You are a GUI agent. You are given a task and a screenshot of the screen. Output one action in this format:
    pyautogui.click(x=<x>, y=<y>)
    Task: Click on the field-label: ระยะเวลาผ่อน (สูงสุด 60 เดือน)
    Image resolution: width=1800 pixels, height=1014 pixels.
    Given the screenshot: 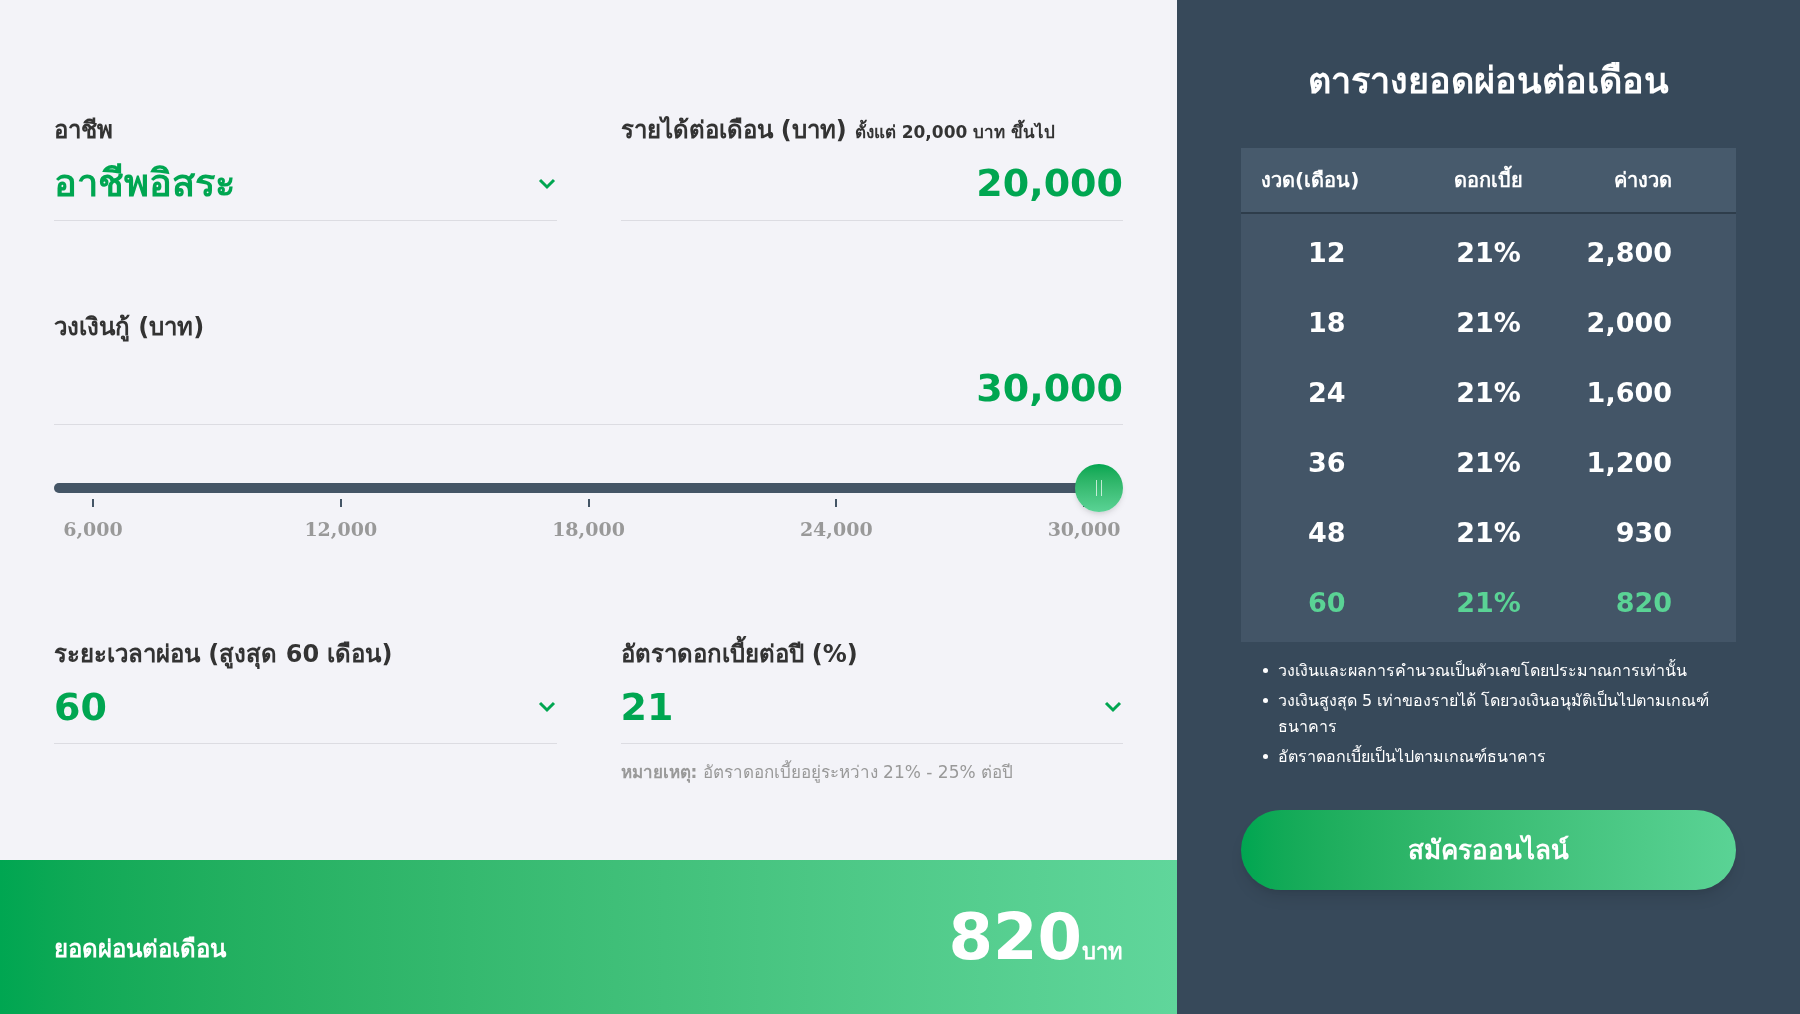 What is the action you would take?
    pyautogui.click(x=224, y=654)
    